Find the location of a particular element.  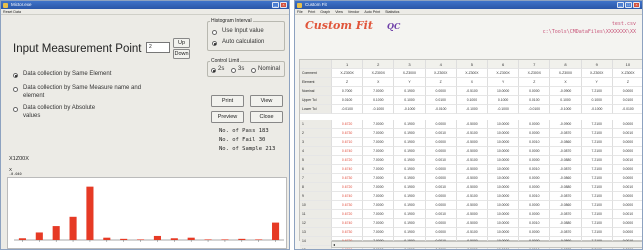

close-button: Close is located at coordinates (266, 117).